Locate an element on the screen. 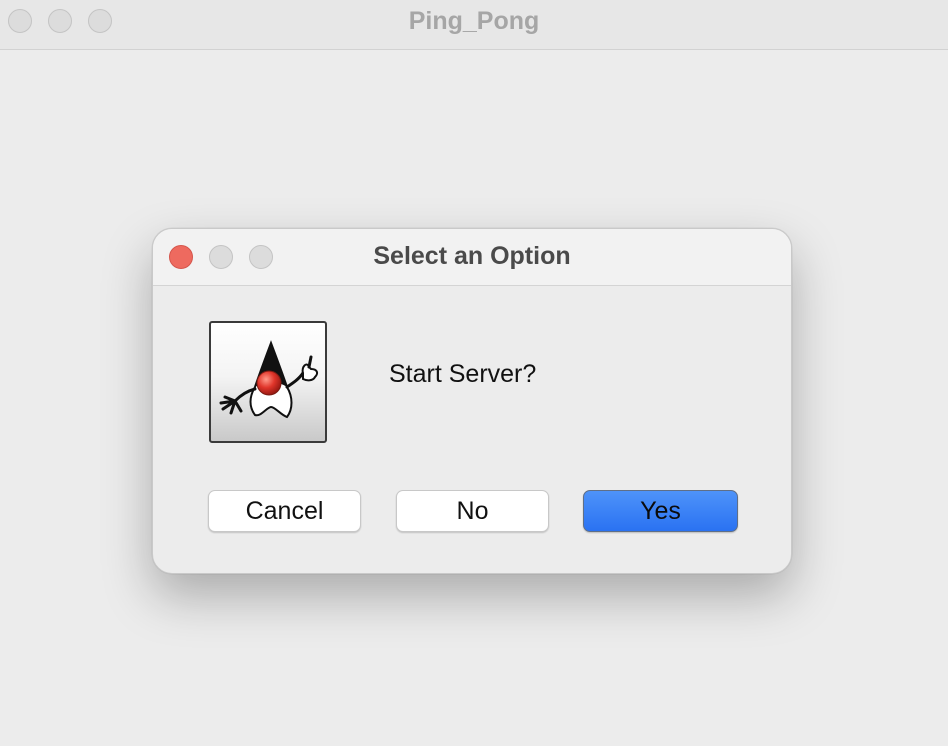  dialog-message: Start Server? is located at coordinates (463, 374).